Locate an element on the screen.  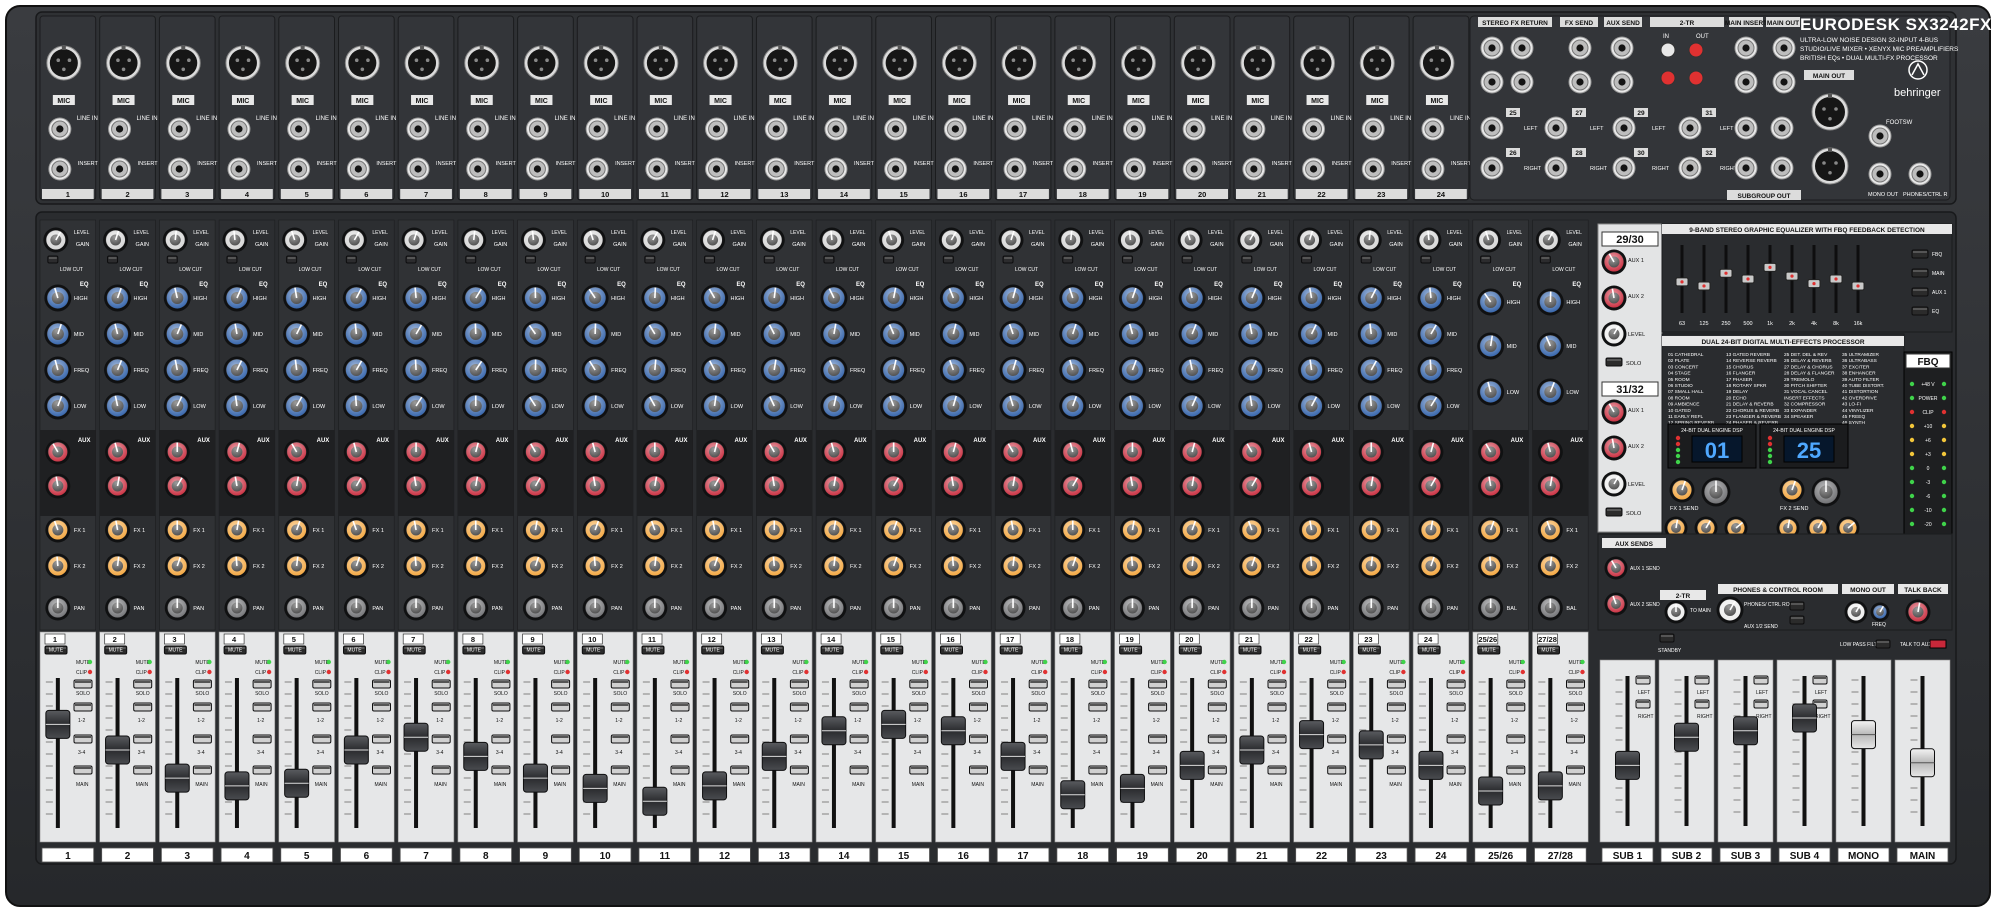
fx2-program-knob is located at coordinates (1826, 492).